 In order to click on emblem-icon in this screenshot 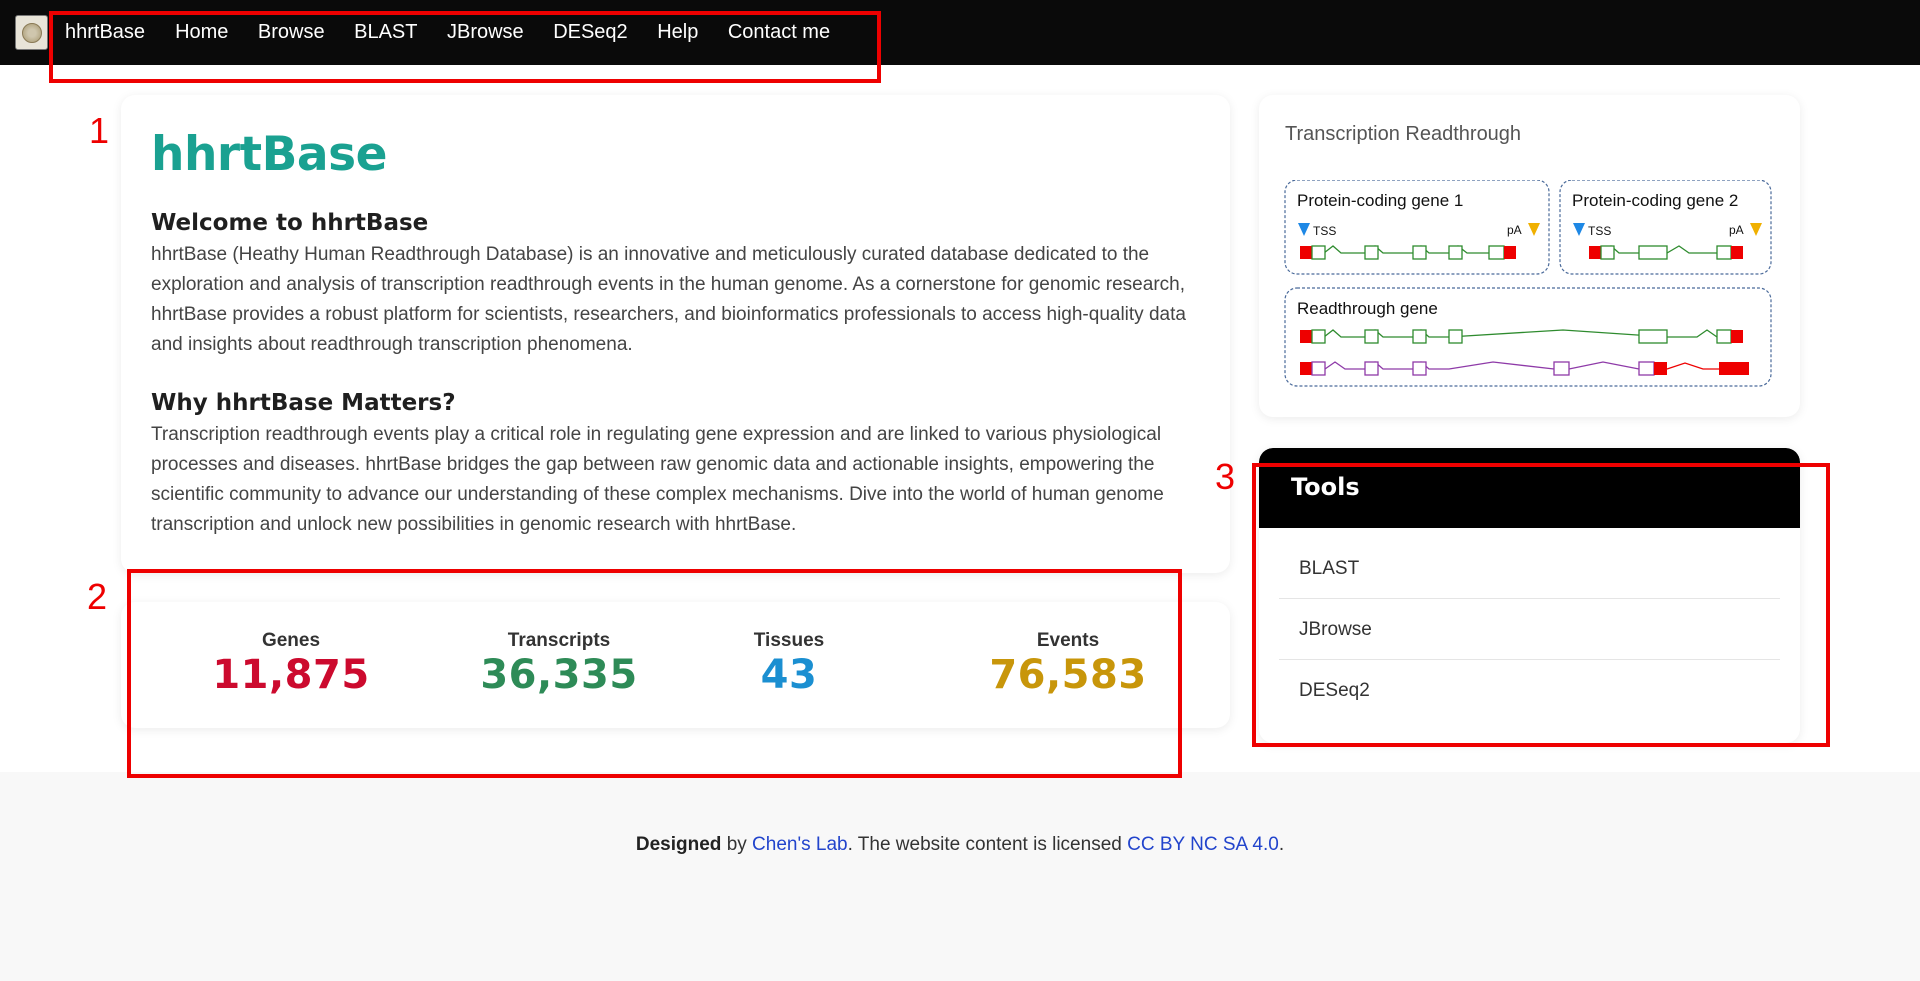, I will do `click(31, 32)`.